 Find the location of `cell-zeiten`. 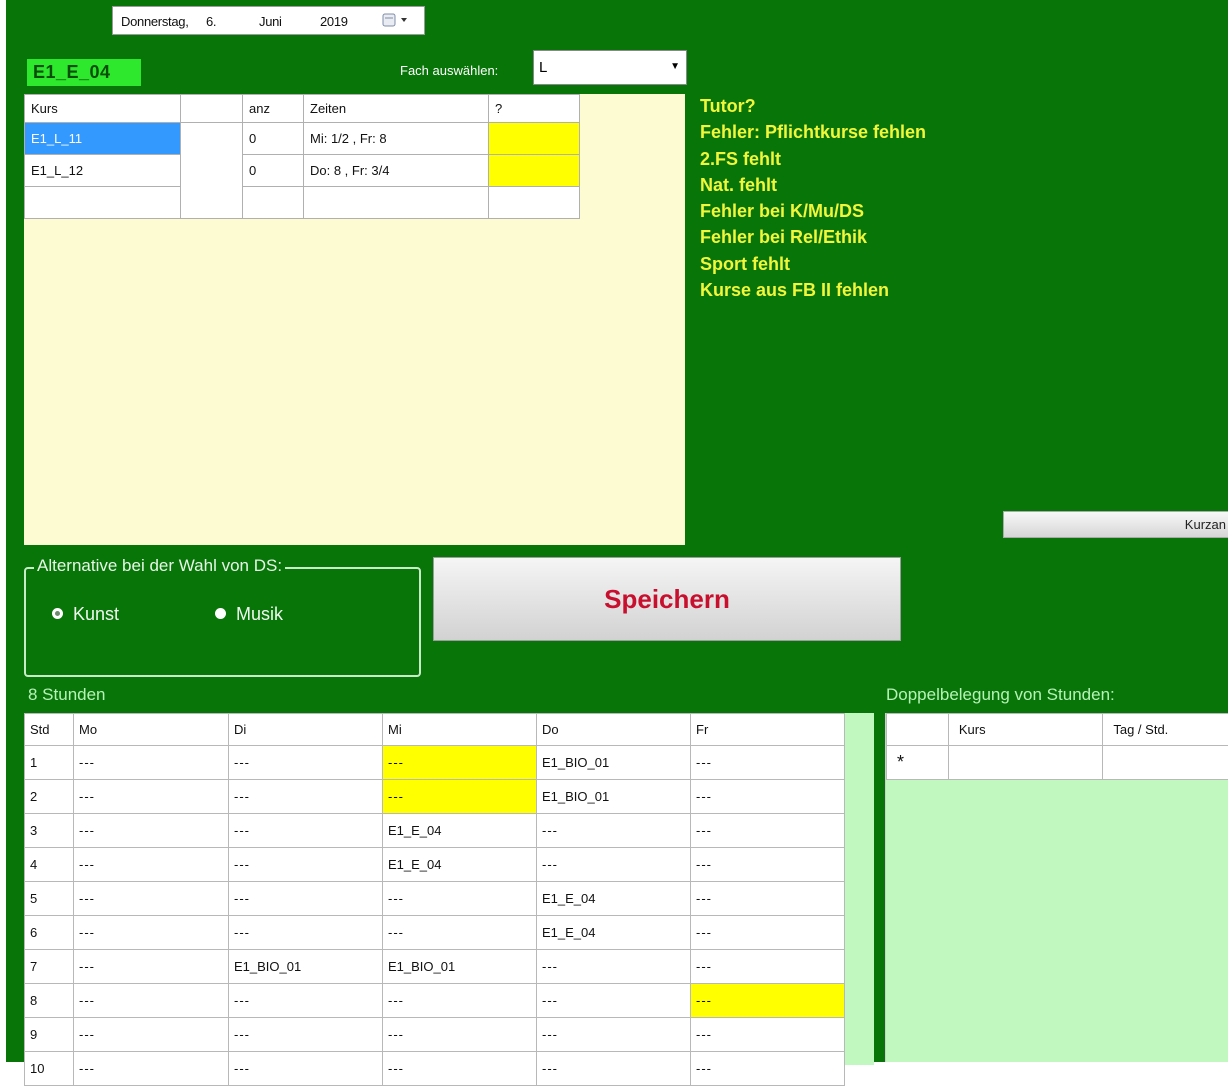

cell-zeiten is located at coordinates (396, 203).